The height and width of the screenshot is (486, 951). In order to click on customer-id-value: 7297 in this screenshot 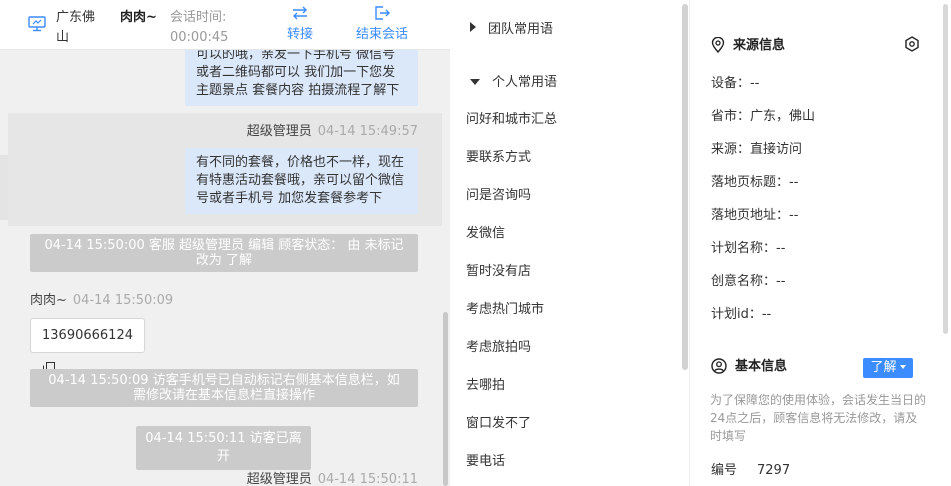, I will do `click(774, 470)`.